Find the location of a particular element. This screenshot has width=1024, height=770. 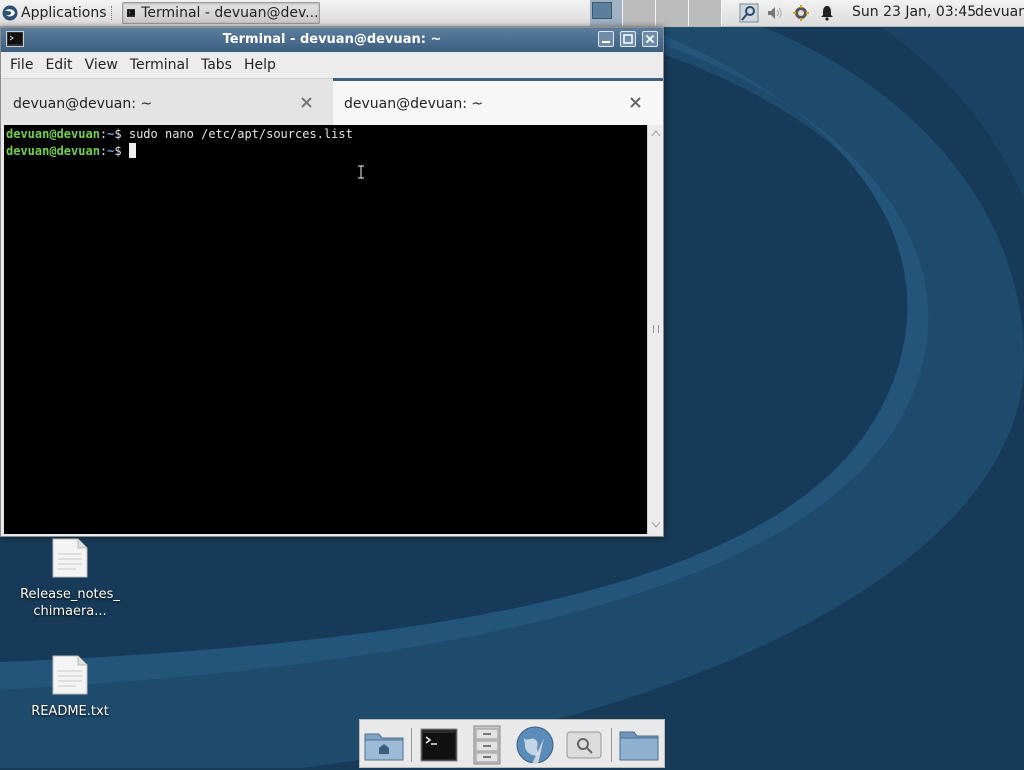

tab-bar: devuan@devuan: ~ devuan@devuan: ~ is located at coordinates (332, 101).